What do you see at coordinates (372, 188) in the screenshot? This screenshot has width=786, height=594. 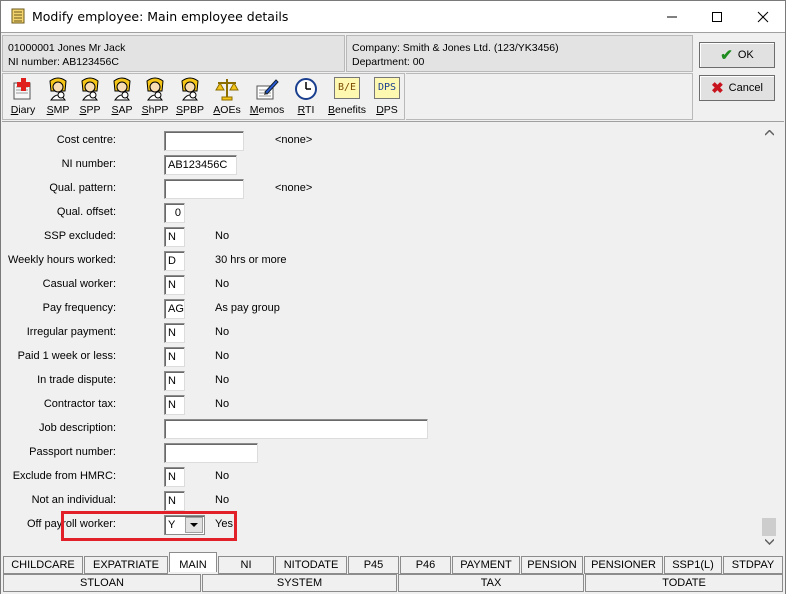 I see `form-row-qual-pattern: Qual. pattern: <none>` at bounding box center [372, 188].